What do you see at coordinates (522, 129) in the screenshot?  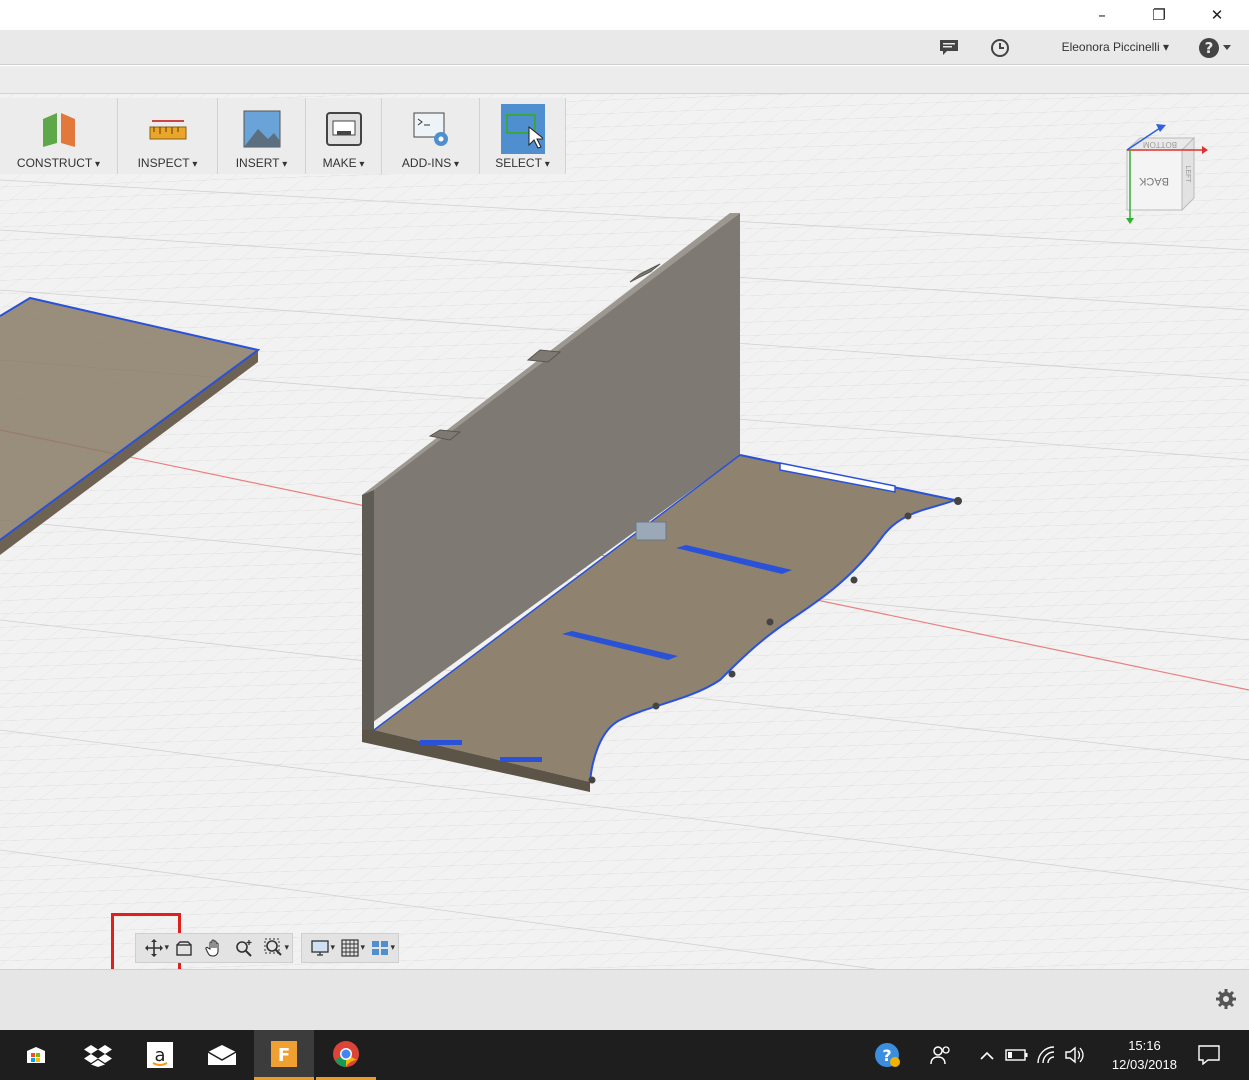 I see `select-cursor-icon` at bounding box center [522, 129].